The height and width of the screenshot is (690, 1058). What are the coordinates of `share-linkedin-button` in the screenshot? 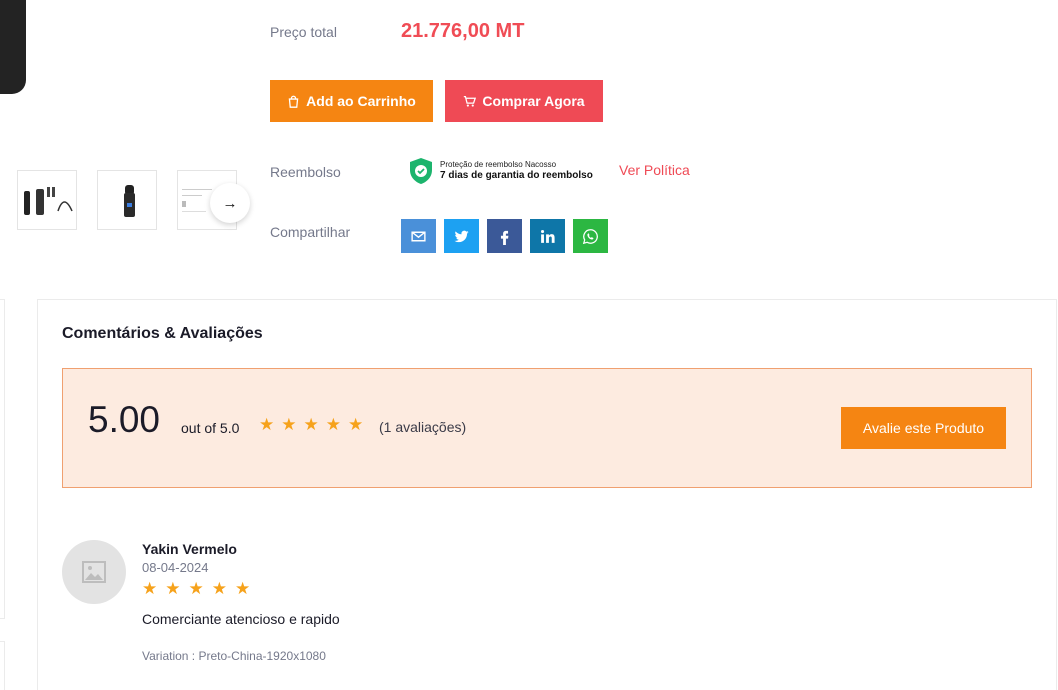 It's located at (547, 236).